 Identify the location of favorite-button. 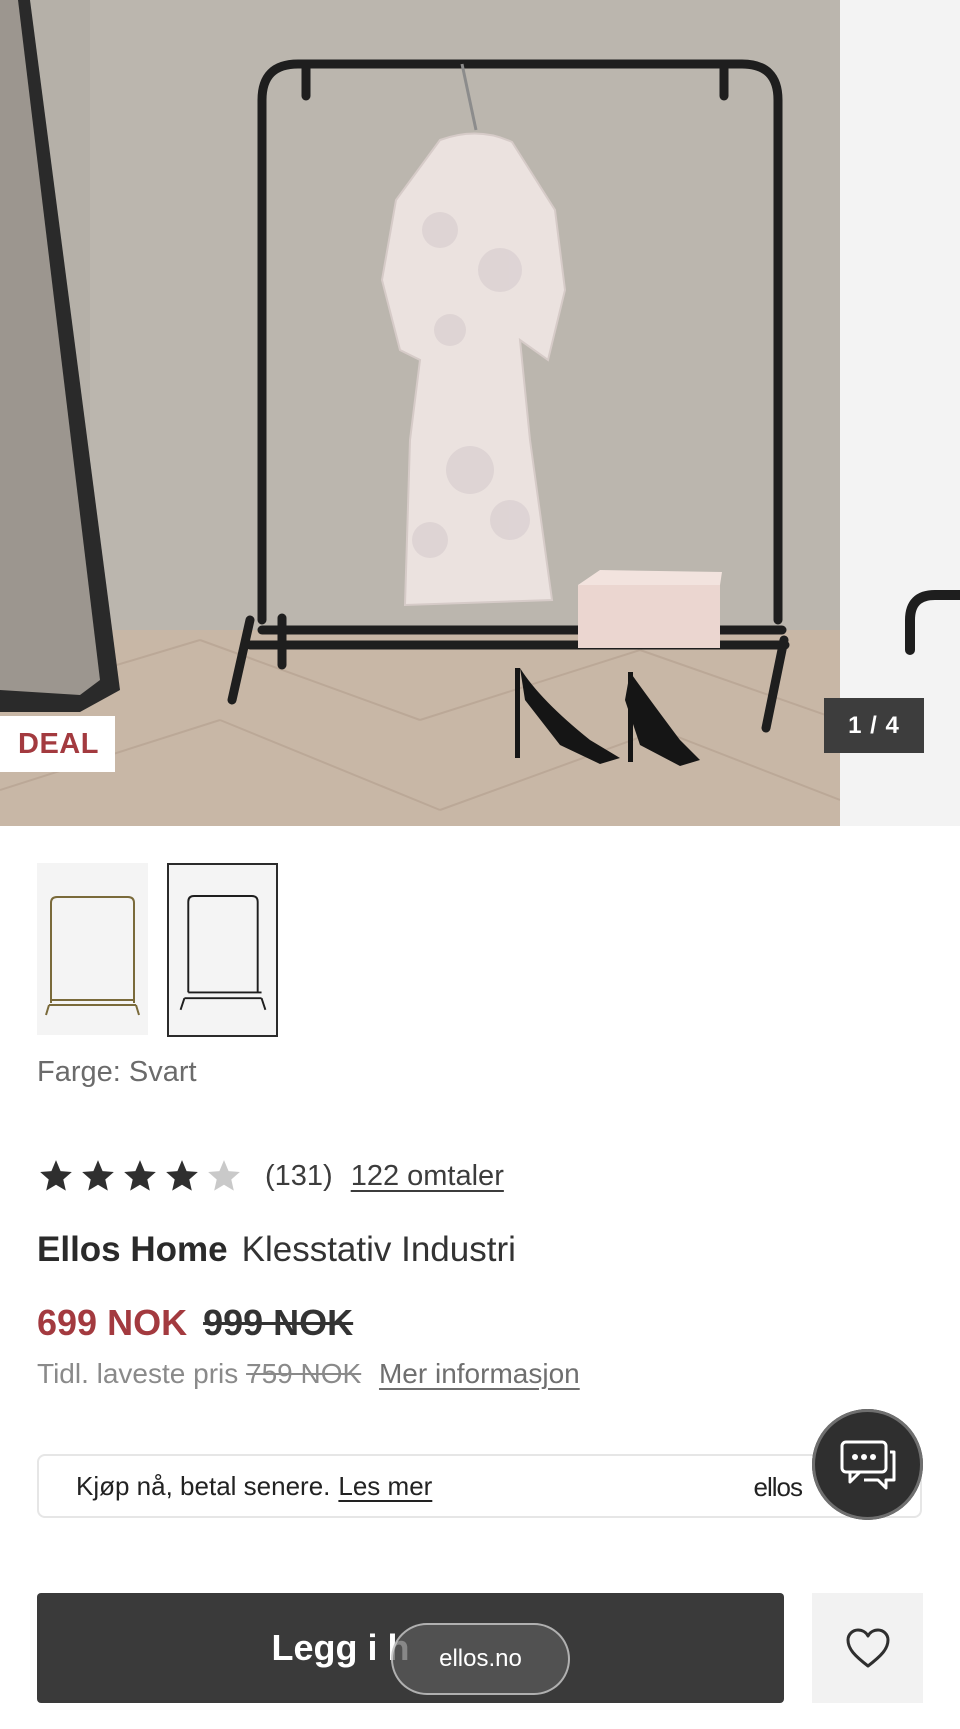
(867, 1648).